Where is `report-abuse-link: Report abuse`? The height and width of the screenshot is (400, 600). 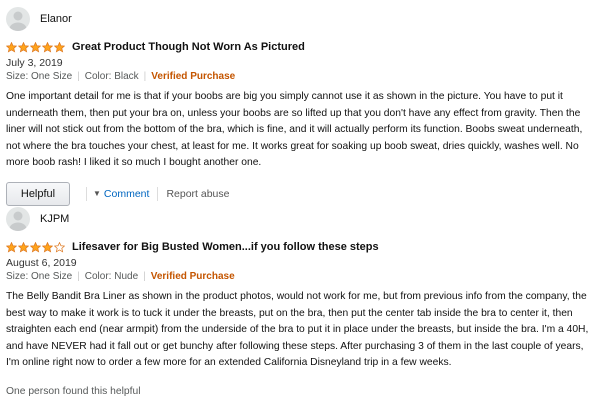 report-abuse-link: Report abuse is located at coordinates (197, 194).